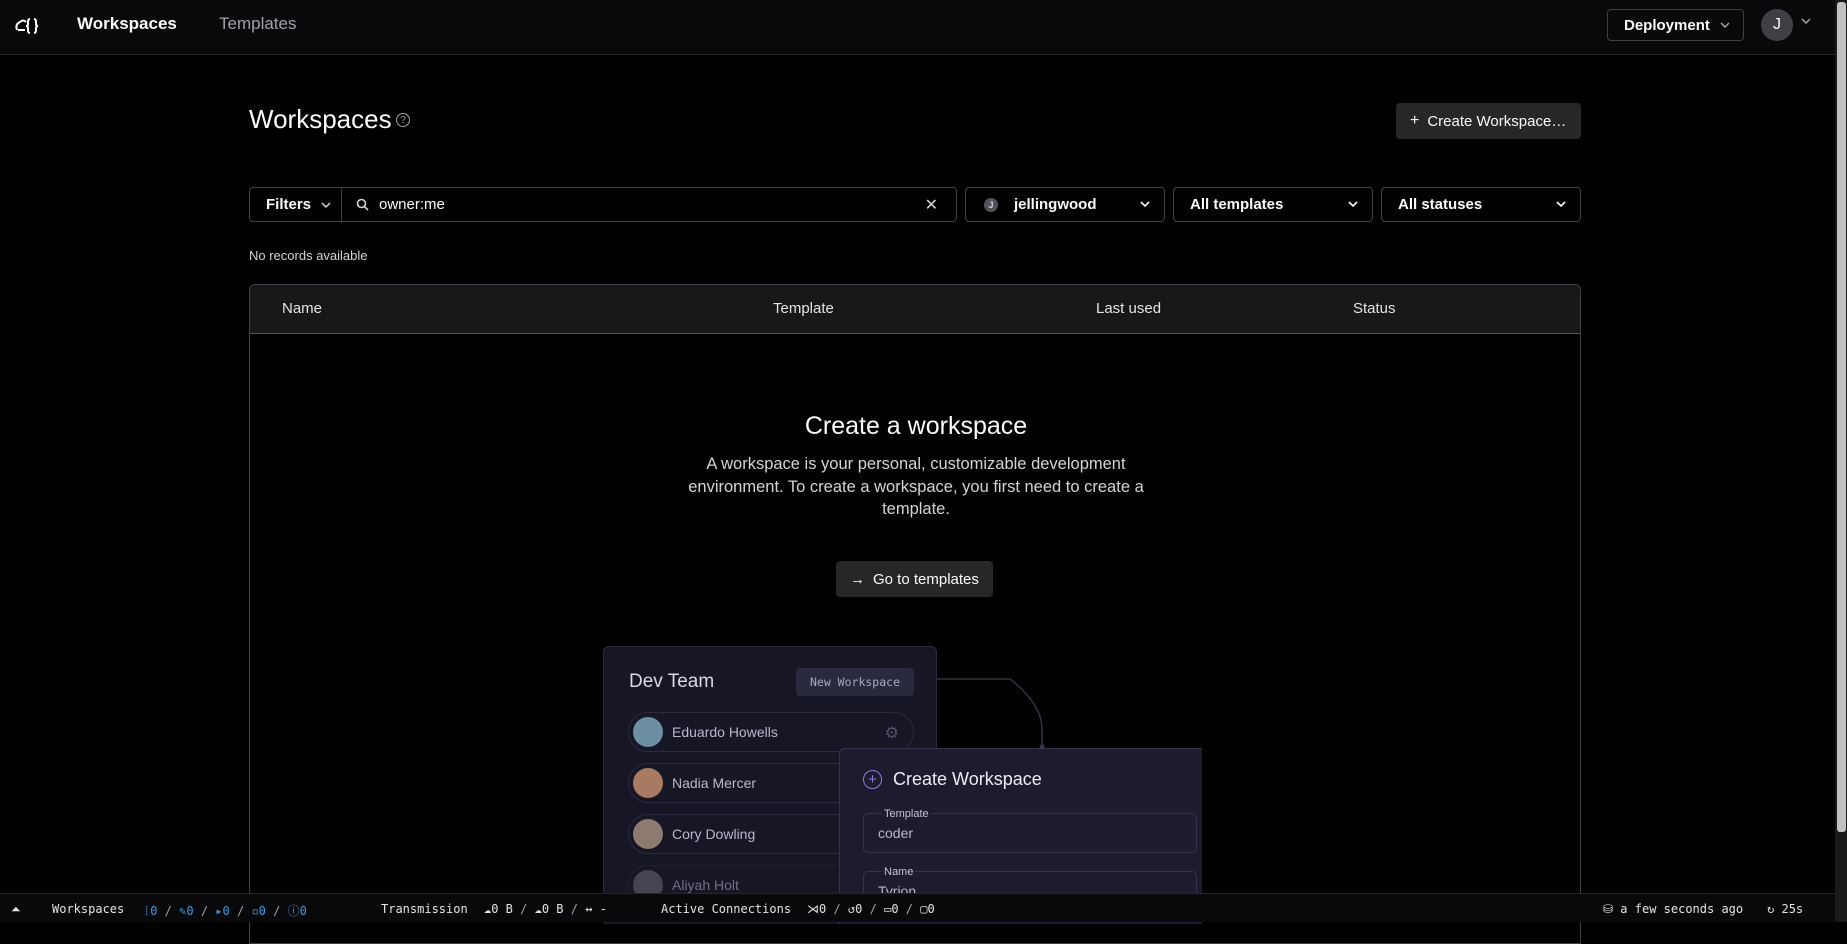 This screenshot has height=944, width=1847. I want to click on deployment-button: Deployment, so click(1675, 25).